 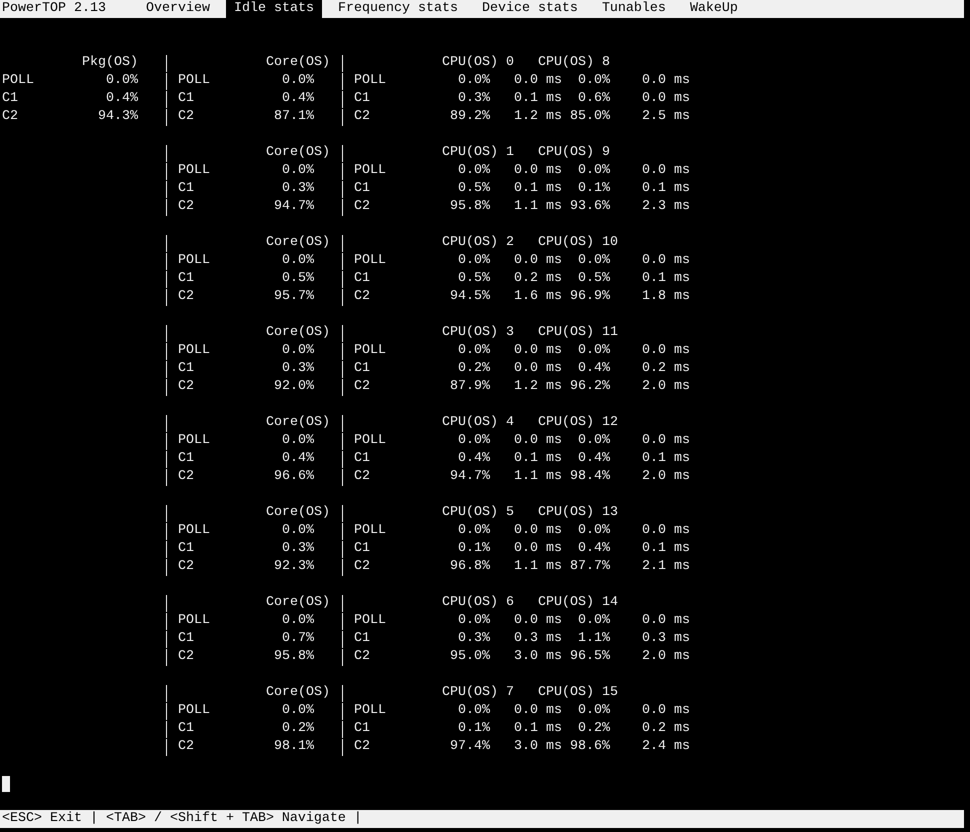 What do you see at coordinates (478, 513) in the screenshot?
I see `column-header: CPU(OS) 5` at bounding box center [478, 513].